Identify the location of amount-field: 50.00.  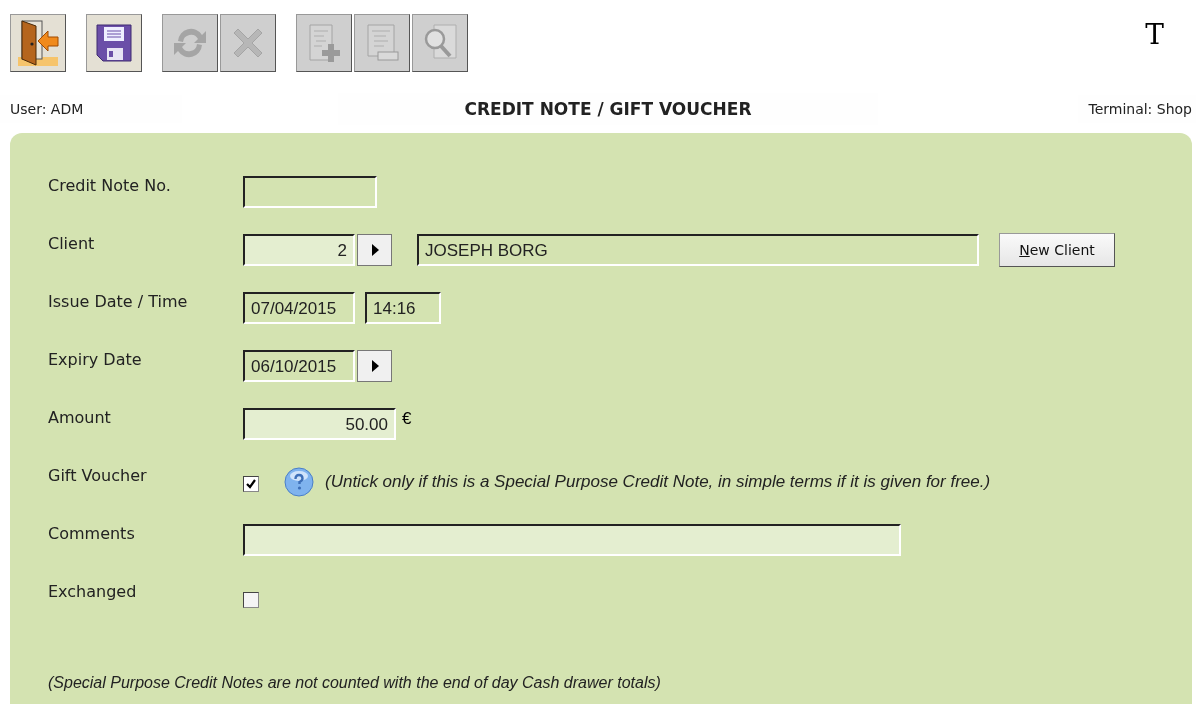
(319, 424).